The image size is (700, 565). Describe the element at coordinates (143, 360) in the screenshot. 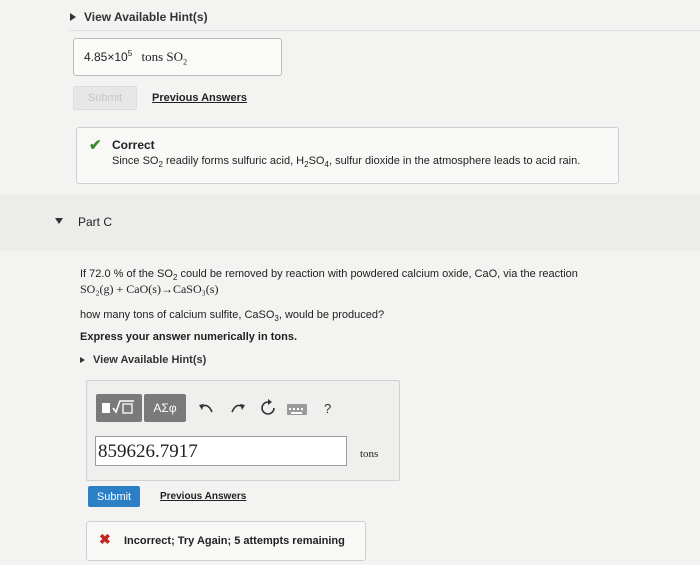

I see `view-hints-link-partC: View Available Hint(s)` at that location.